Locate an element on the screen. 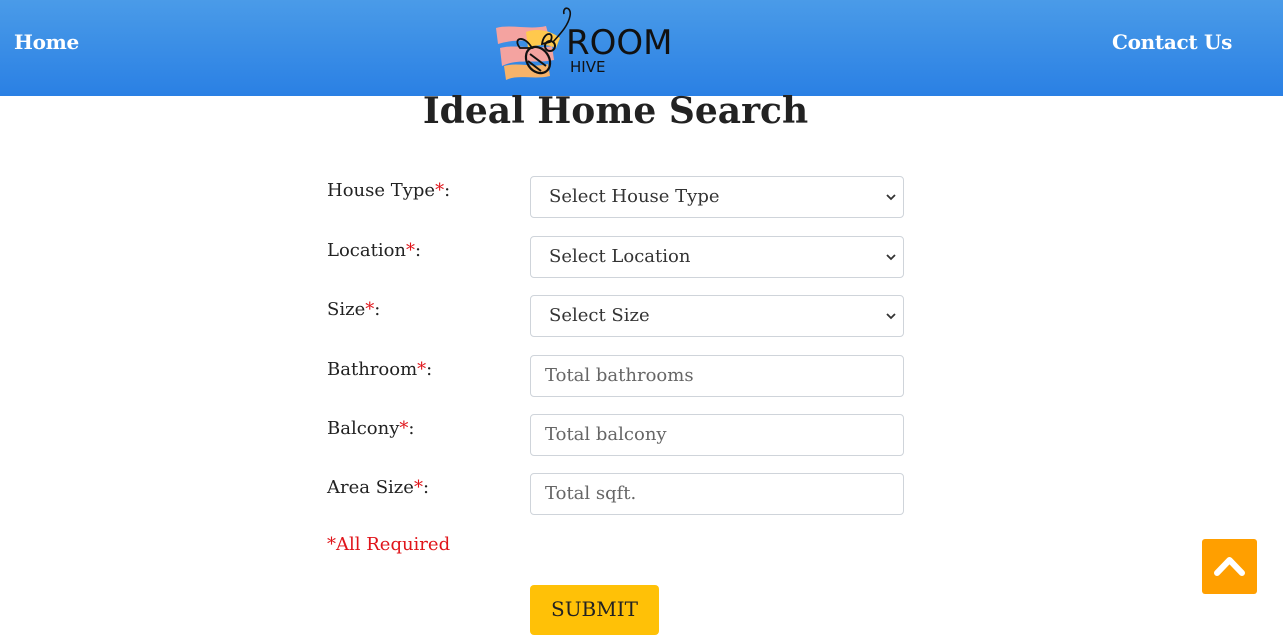 This screenshot has height=635, width=1283. chevron-up-icon is located at coordinates (1229, 566).